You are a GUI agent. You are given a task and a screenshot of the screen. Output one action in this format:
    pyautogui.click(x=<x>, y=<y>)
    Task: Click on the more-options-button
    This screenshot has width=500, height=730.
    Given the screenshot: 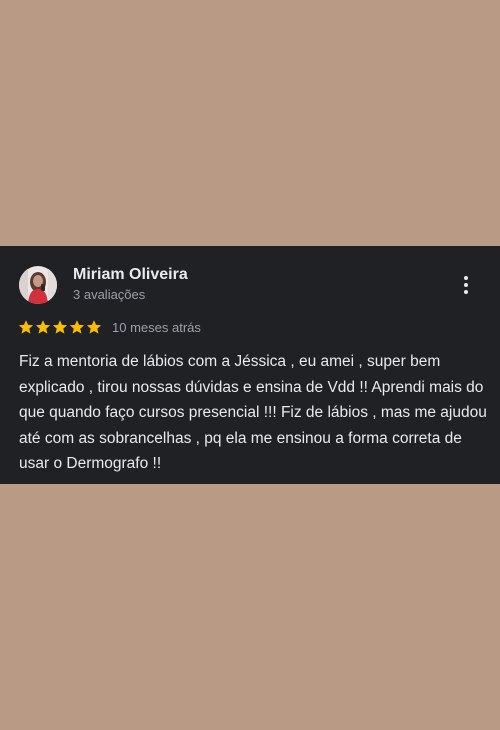 What is the action you would take?
    pyautogui.click(x=466, y=285)
    